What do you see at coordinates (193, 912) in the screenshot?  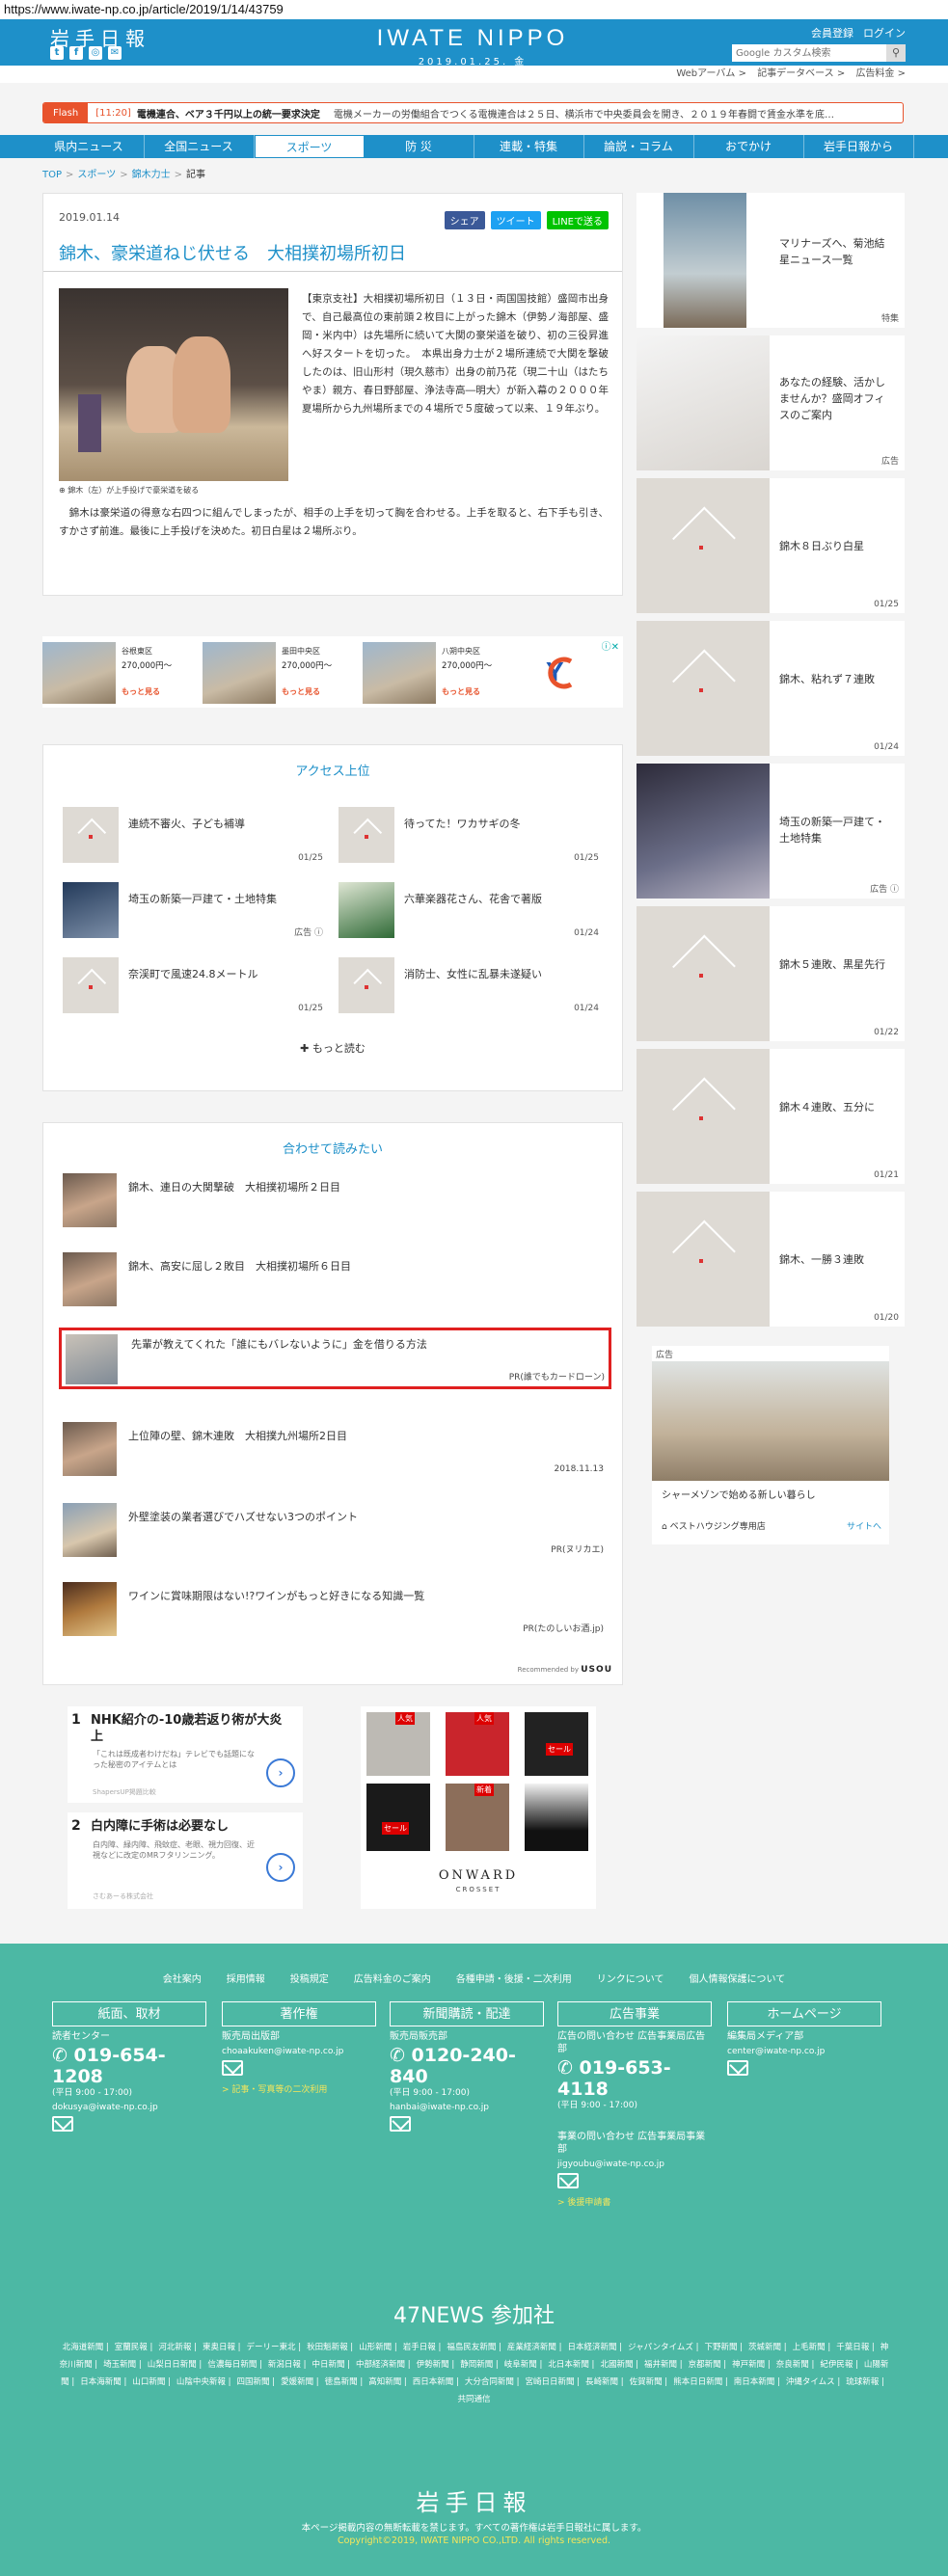 I see `ranking-item: 埼玉の新築一戸建て・土地特集 広告 ⓘ` at bounding box center [193, 912].